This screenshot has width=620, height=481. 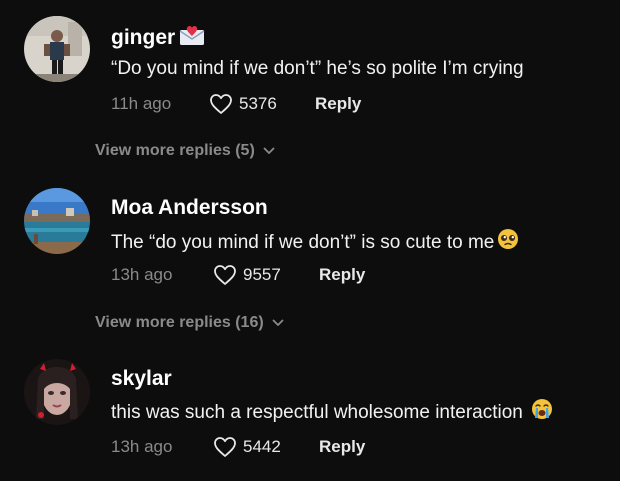 I want to click on crying-face-emoji-icon, so click(x=542, y=412).